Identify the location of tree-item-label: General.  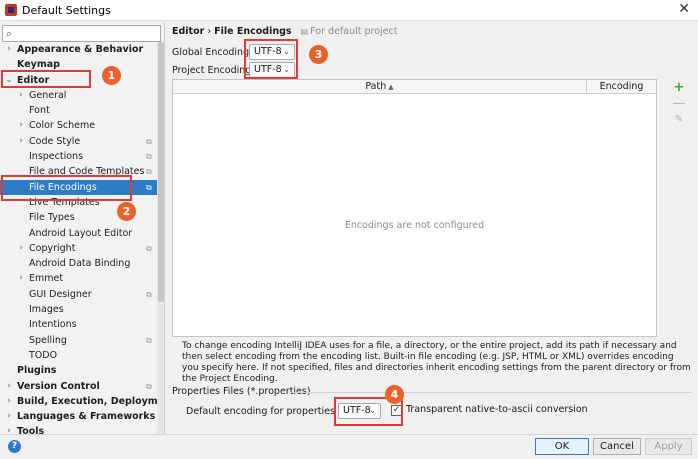
(48, 95).